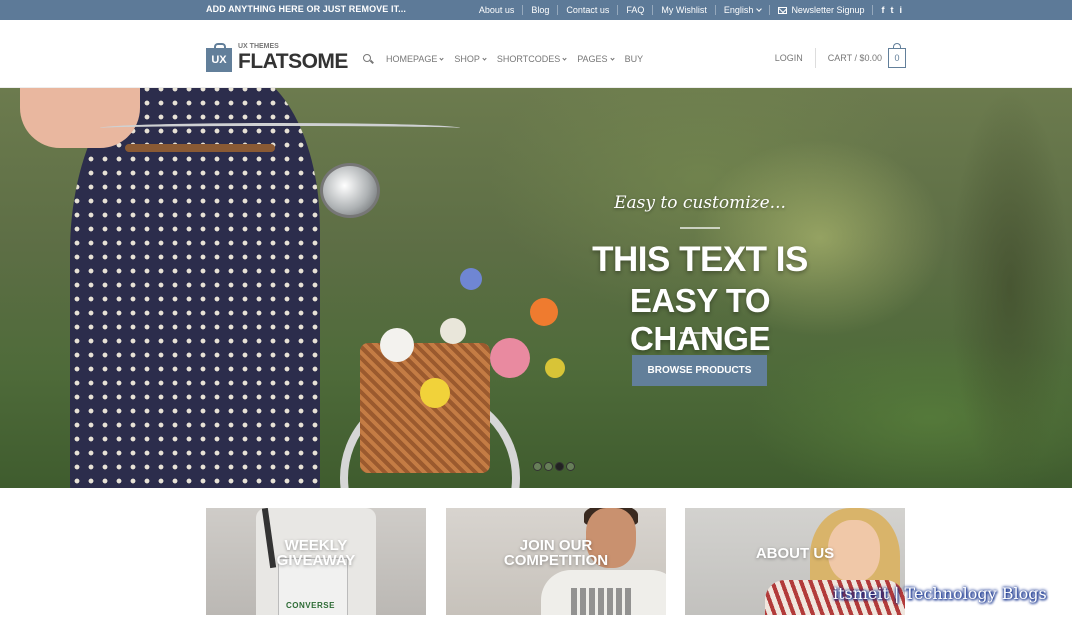 Image resolution: width=1072 pixels, height=635 pixels. Describe the element at coordinates (700, 259) in the screenshot. I see `hero-title-line1: THIS TEXT IS` at that location.